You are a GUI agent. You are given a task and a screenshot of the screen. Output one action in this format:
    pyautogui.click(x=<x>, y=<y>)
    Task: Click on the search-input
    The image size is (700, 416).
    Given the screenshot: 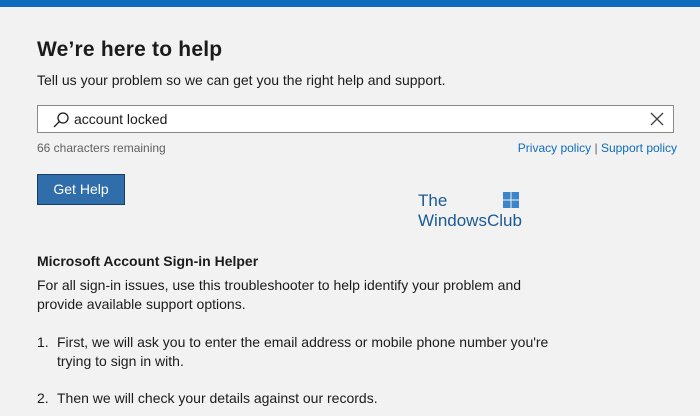 What is the action you would take?
    pyautogui.click(x=354, y=119)
    